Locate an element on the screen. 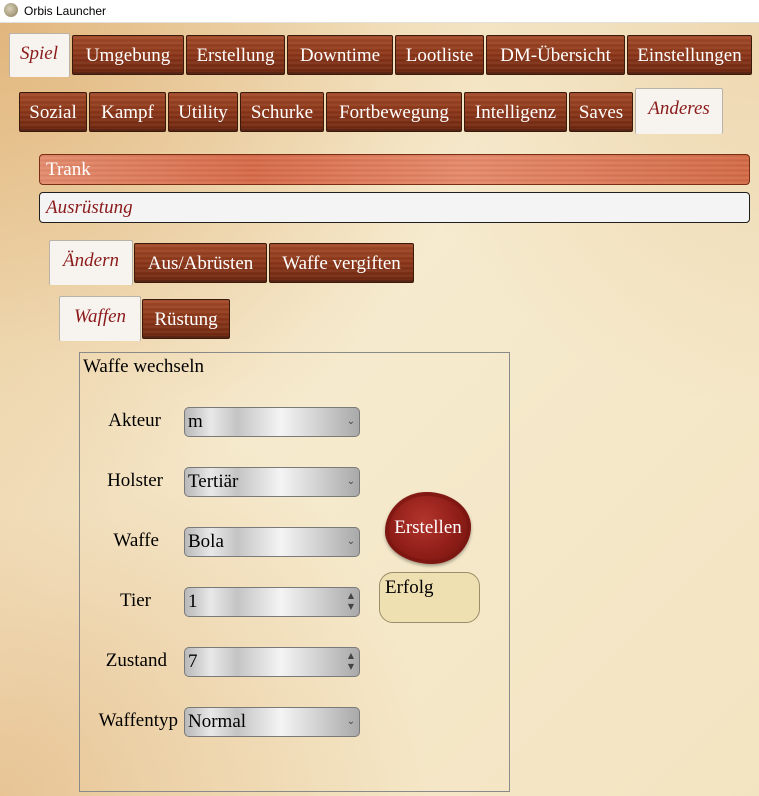 The height and width of the screenshot is (796, 759). create-button: Erstellen is located at coordinates (428, 528).